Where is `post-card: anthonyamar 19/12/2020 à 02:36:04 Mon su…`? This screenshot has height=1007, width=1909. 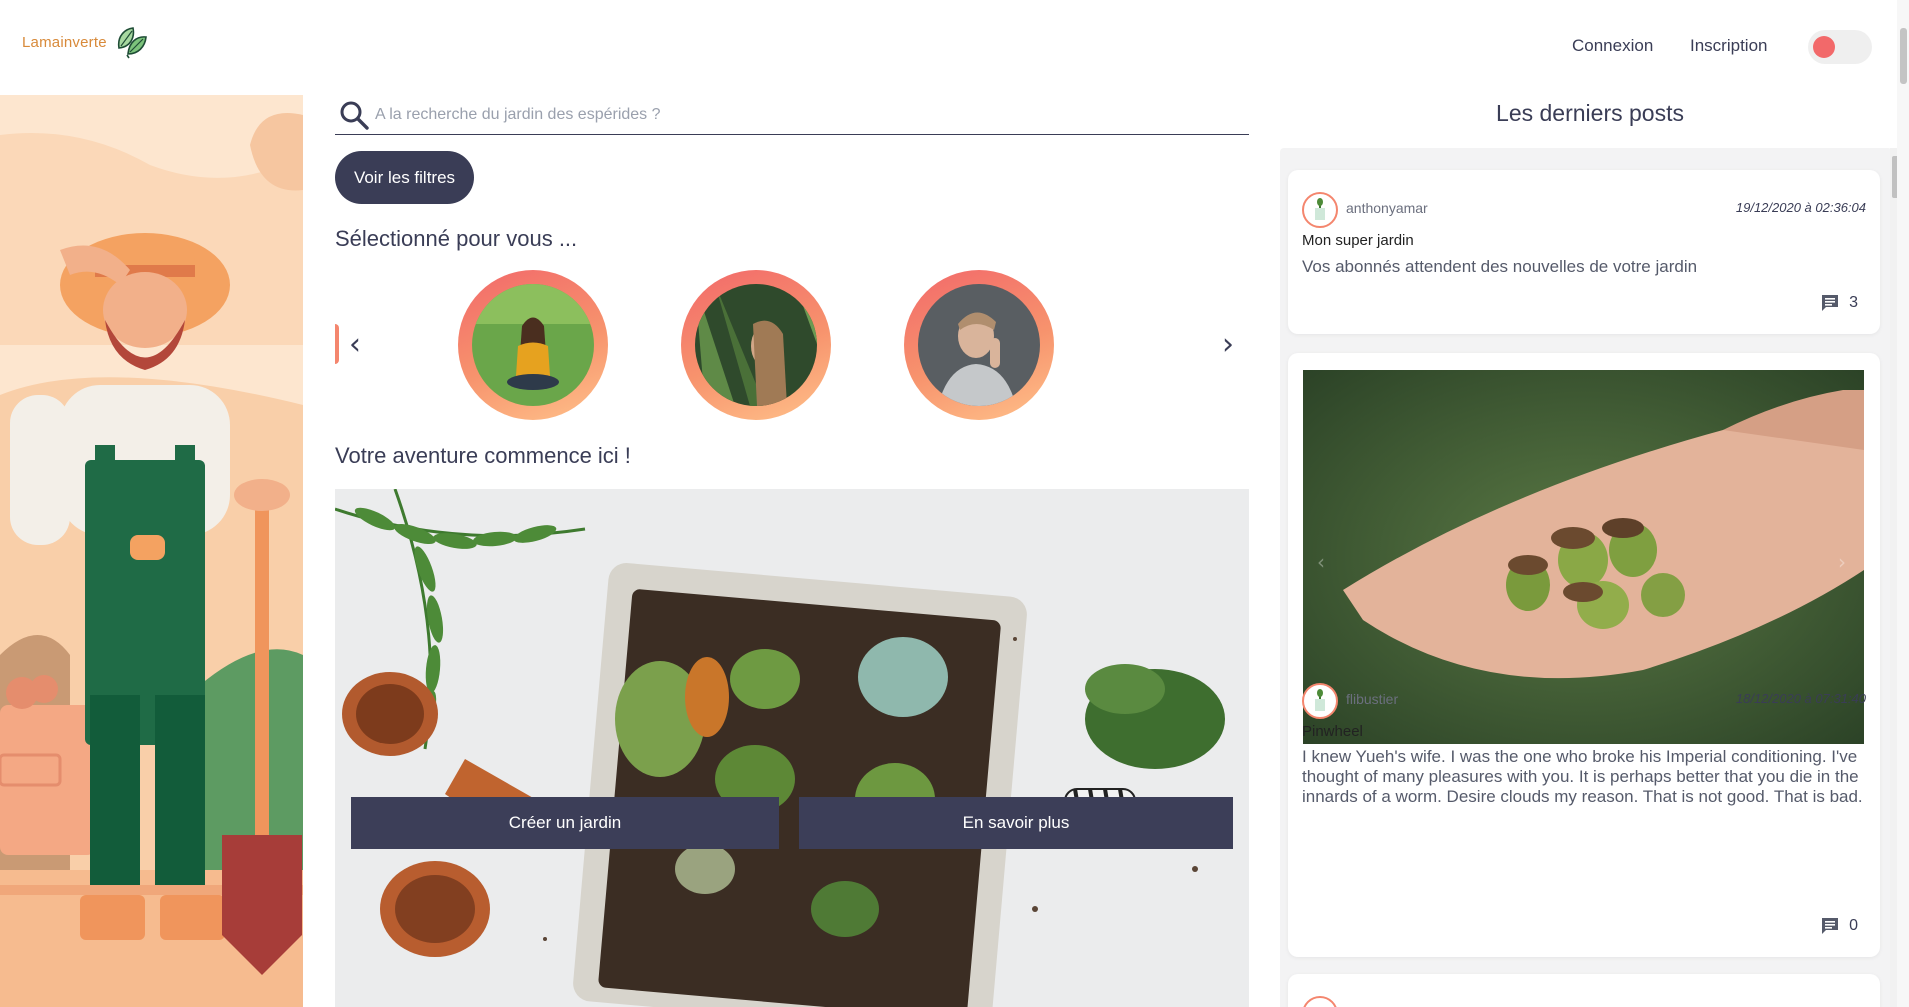
post-card: anthonyamar 19/12/2020 à 02:36:04 Mon su… is located at coordinates (1584, 252).